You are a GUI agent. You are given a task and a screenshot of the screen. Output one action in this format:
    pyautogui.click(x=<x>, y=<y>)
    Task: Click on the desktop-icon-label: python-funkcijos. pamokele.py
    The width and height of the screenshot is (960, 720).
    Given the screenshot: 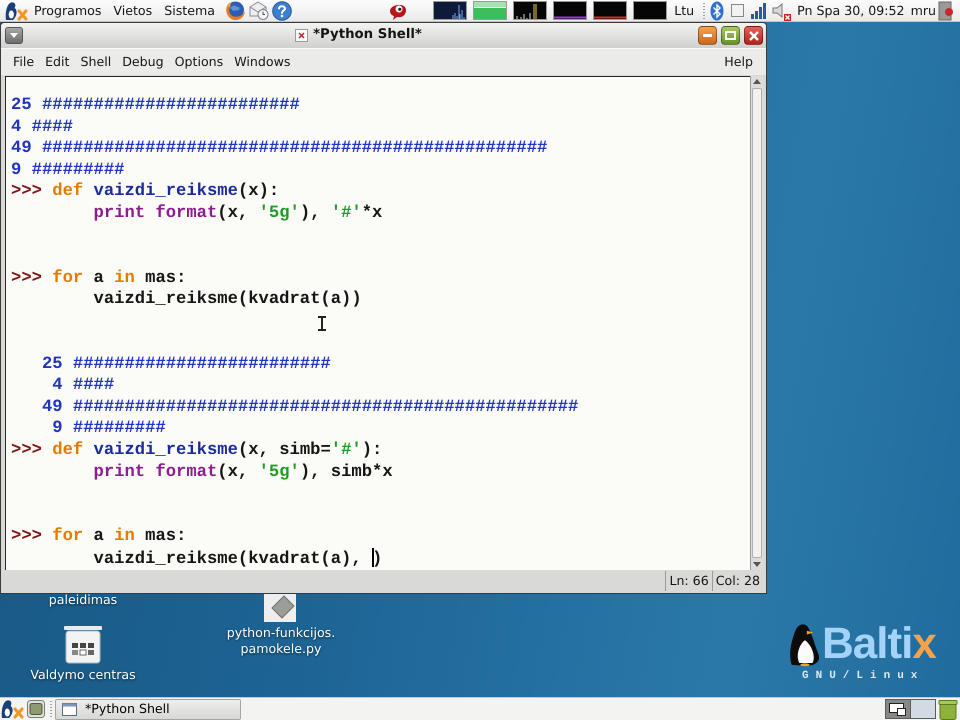 What is the action you would take?
    pyautogui.click(x=281, y=641)
    